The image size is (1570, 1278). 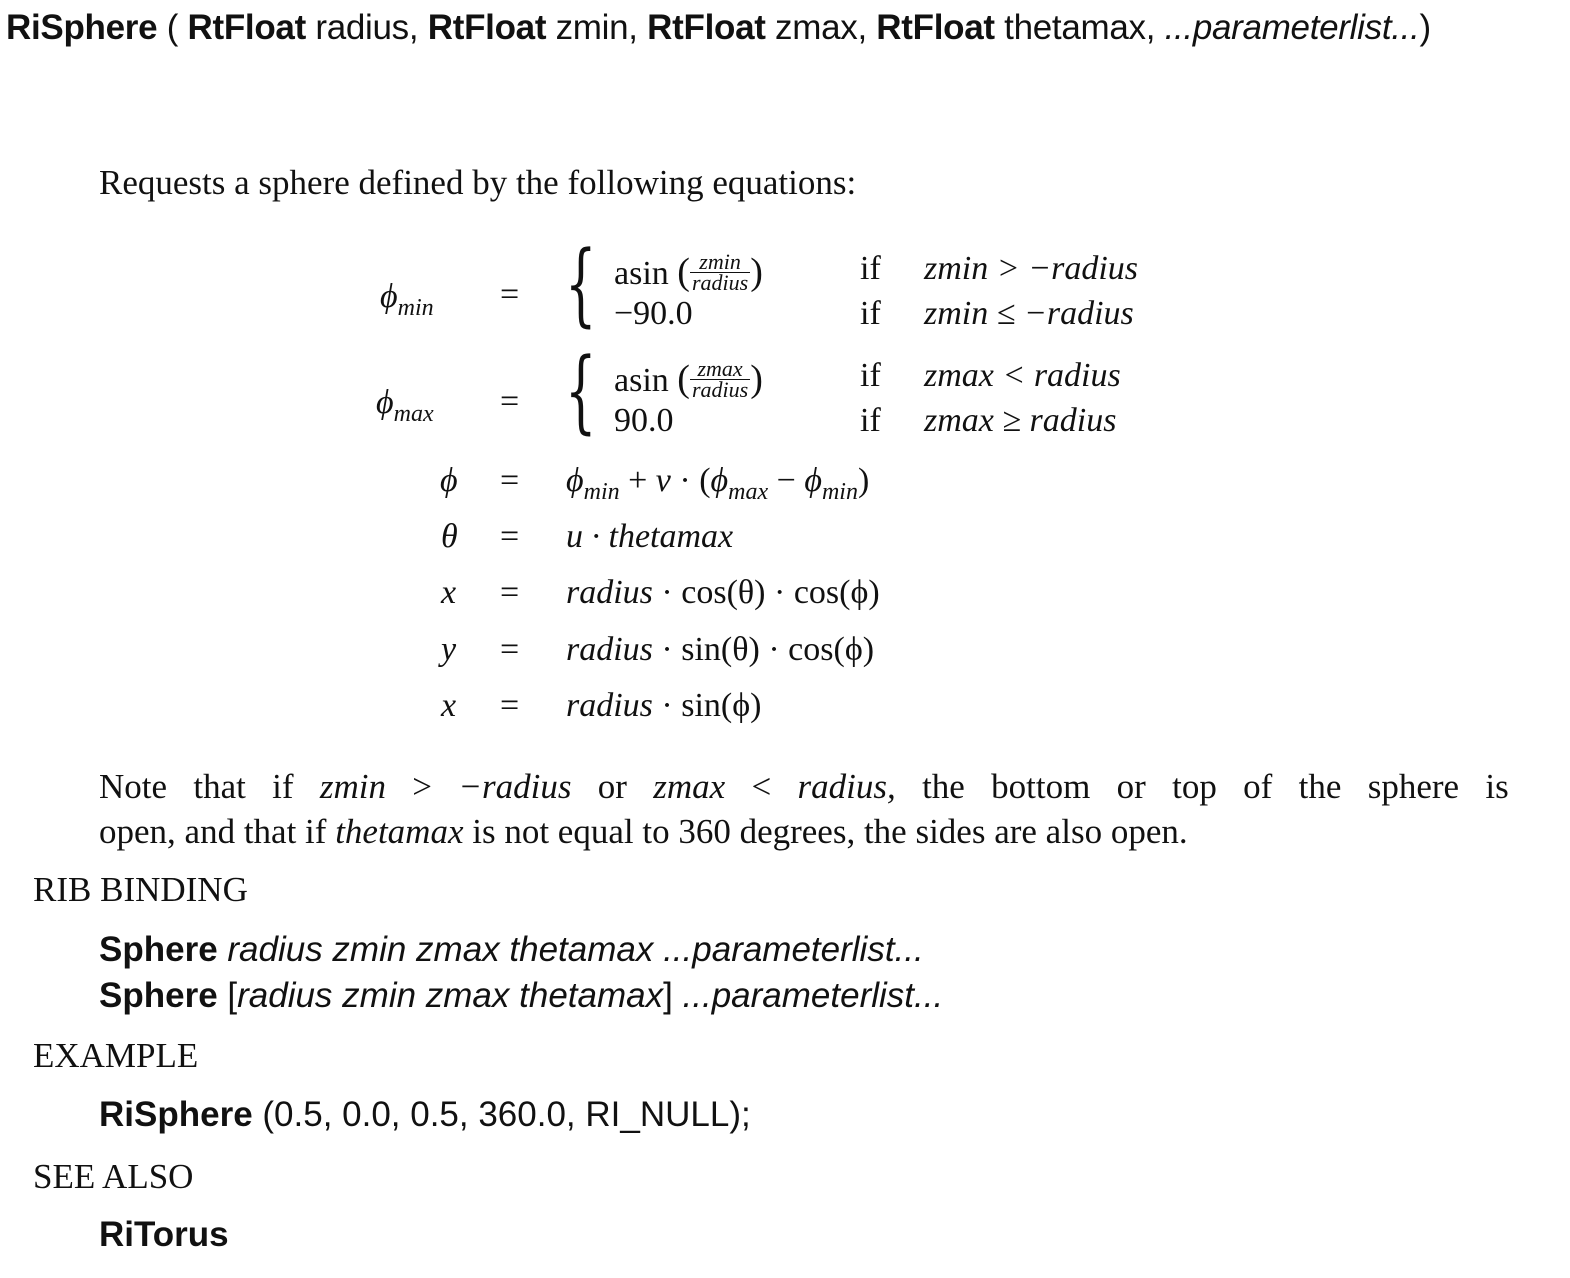 What do you see at coordinates (1022, 375) in the screenshot?
I see `condition: zmax < radius` at bounding box center [1022, 375].